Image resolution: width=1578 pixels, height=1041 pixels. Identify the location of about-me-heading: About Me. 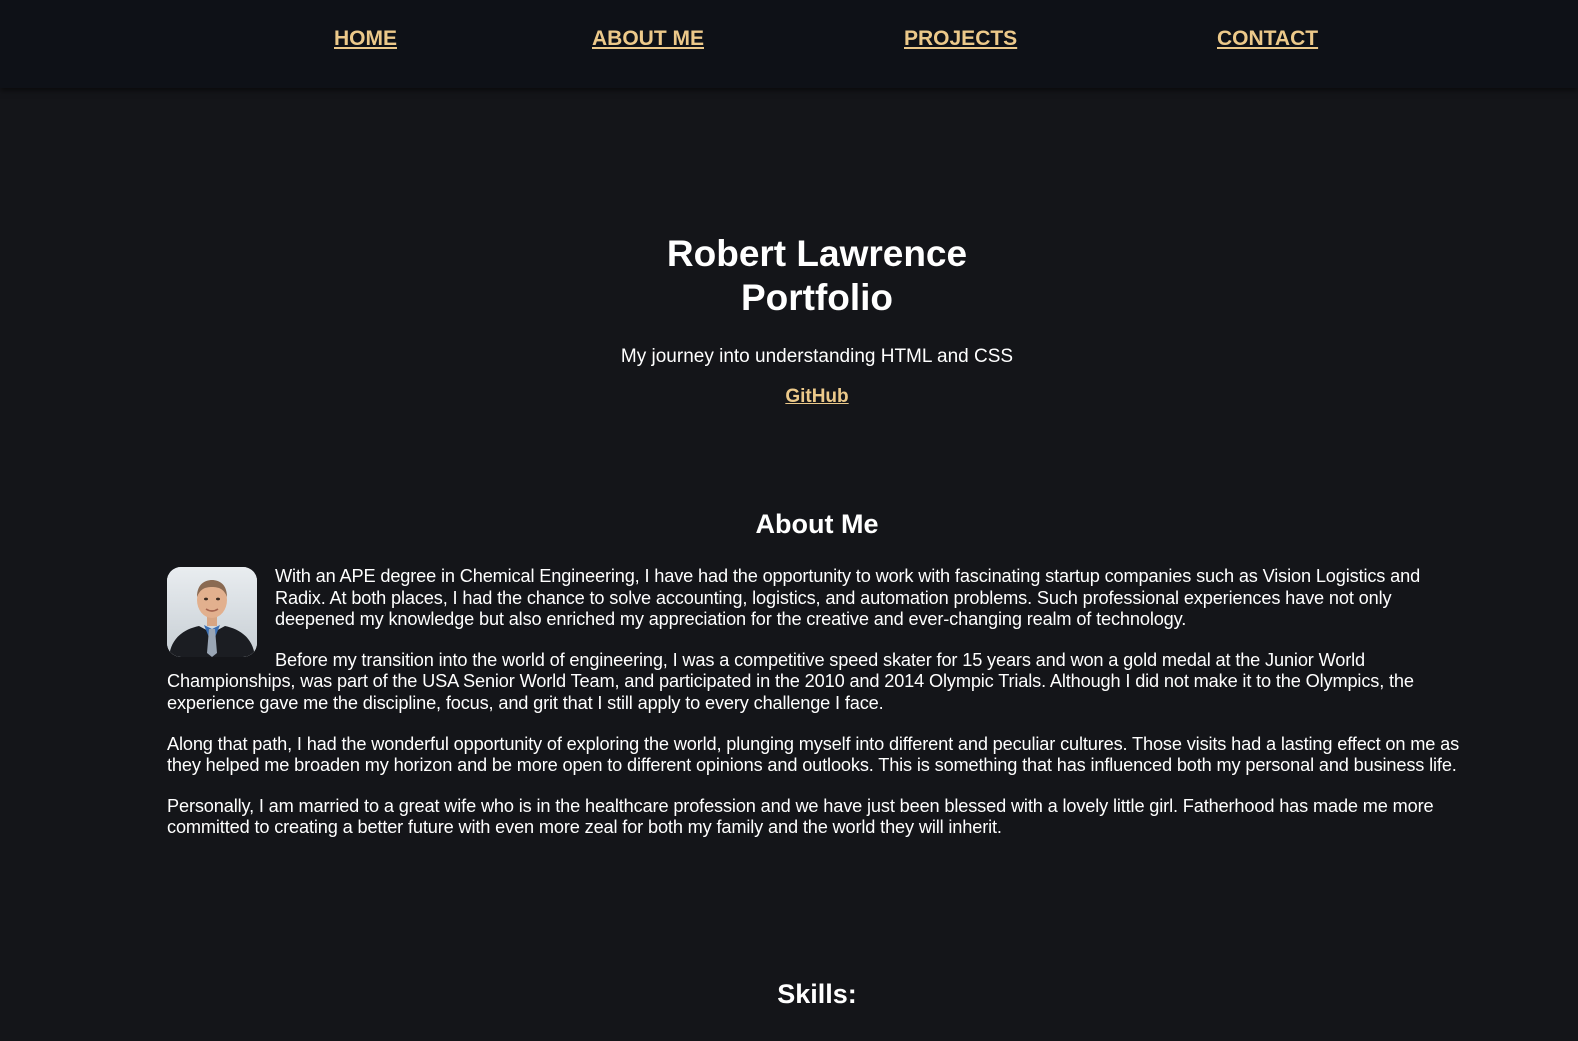
(817, 524).